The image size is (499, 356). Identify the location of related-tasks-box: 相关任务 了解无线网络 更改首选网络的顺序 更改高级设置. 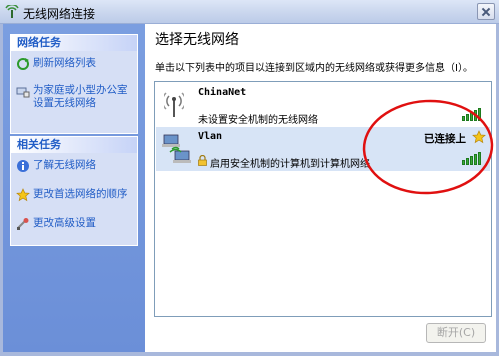
(74, 191).